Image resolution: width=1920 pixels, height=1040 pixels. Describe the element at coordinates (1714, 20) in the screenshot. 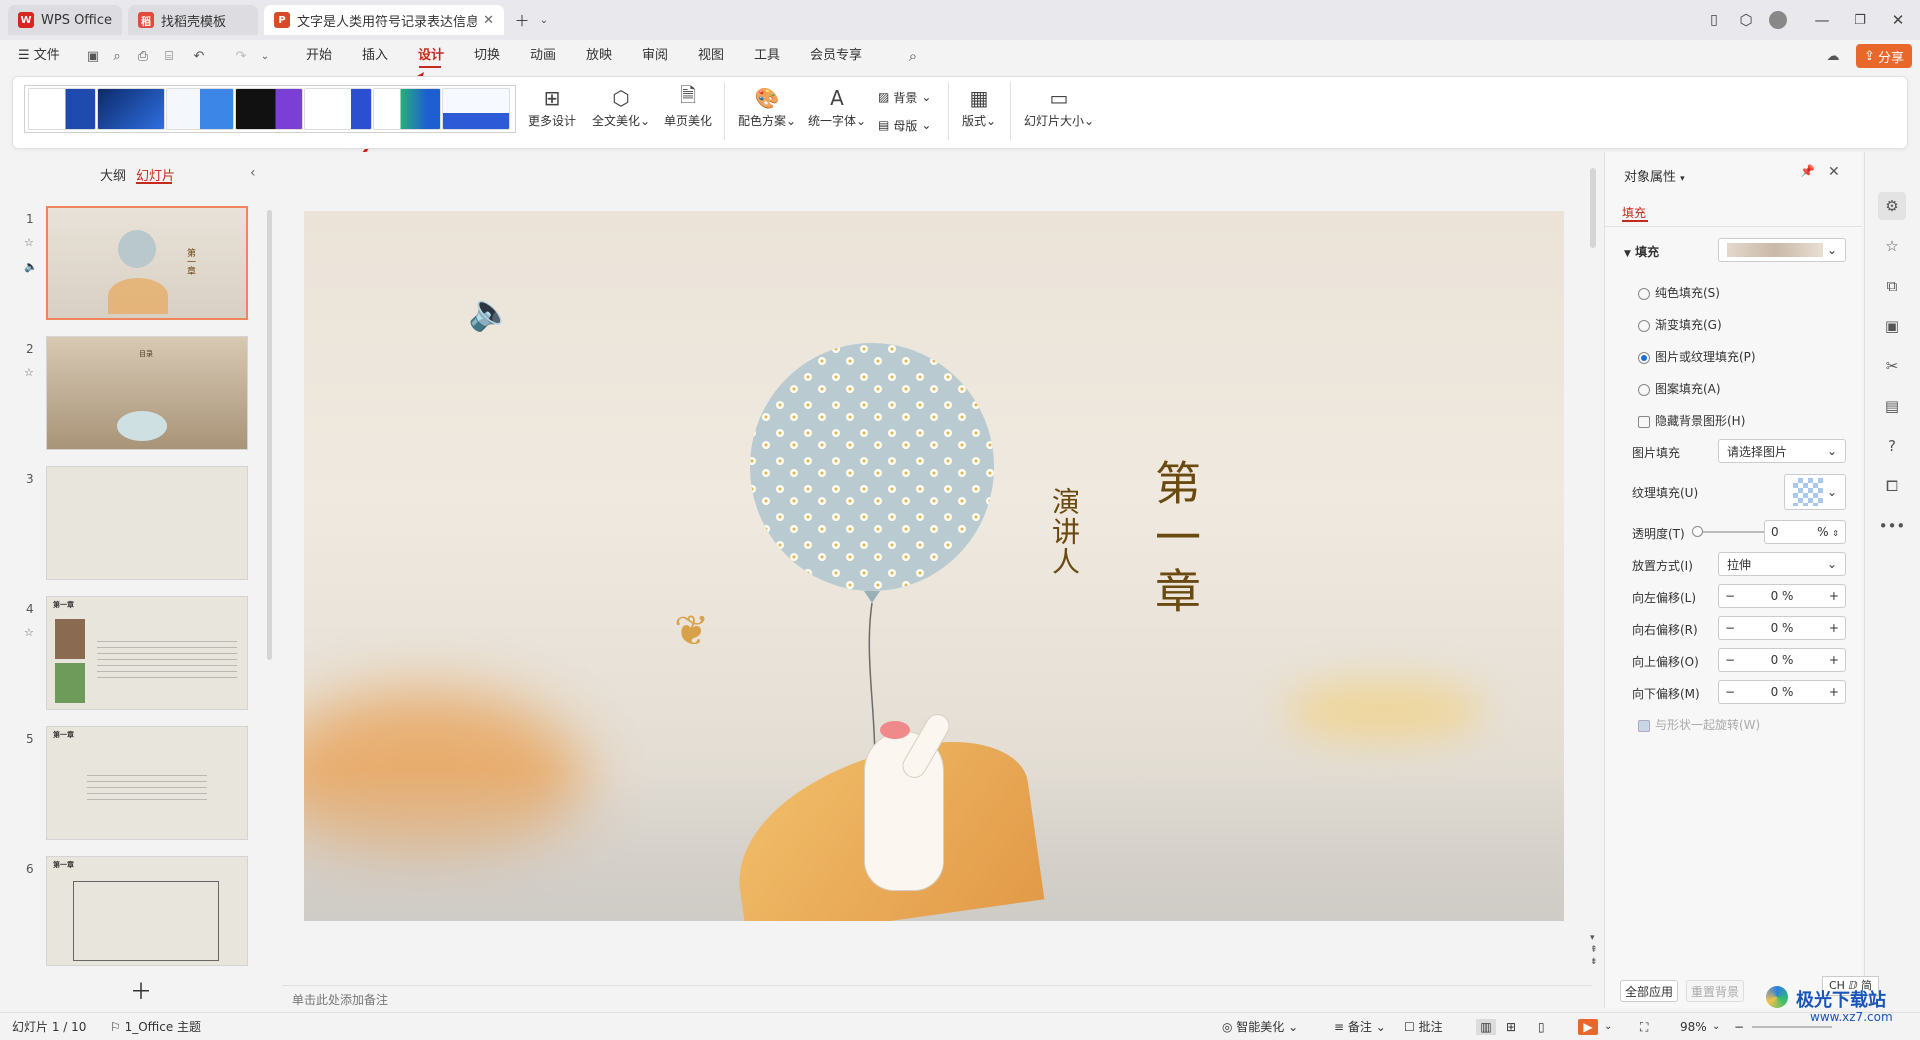

I see `layout-icon: ▯` at that location.